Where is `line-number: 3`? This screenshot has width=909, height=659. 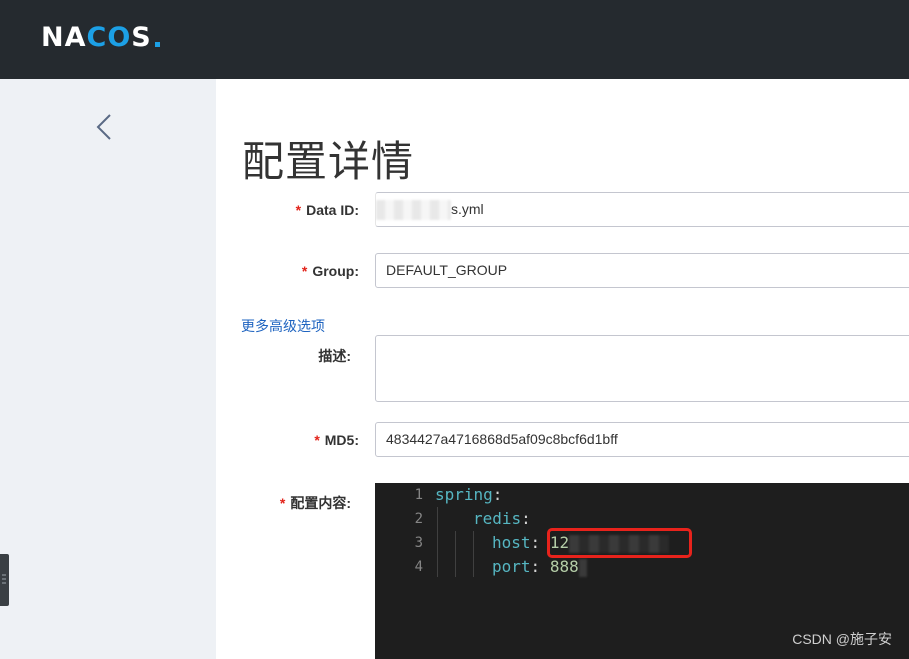 line-number: 3 is located at coordinates (418, 543).